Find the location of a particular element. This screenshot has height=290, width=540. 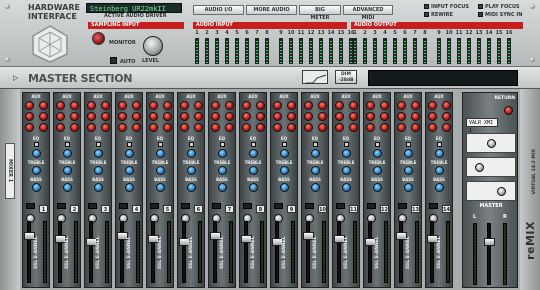

master-name-display: VALR XMI 1 is located at coordinates (482, 126).